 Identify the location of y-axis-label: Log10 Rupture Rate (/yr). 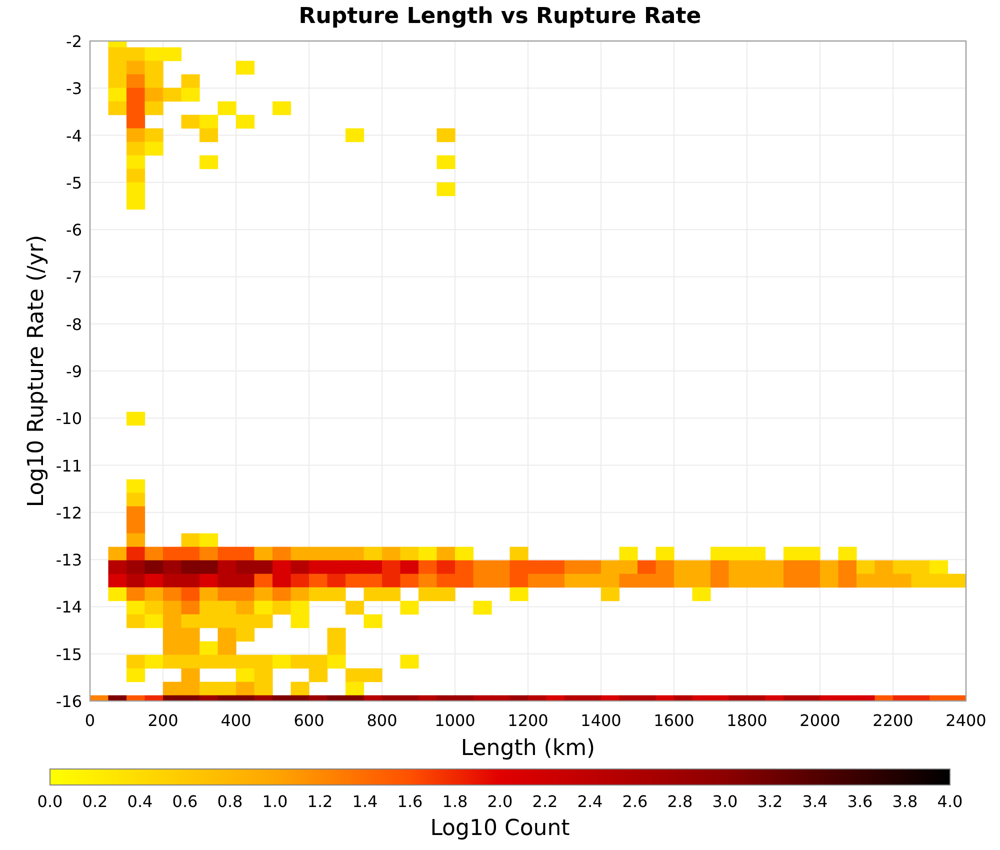
(36, 371).